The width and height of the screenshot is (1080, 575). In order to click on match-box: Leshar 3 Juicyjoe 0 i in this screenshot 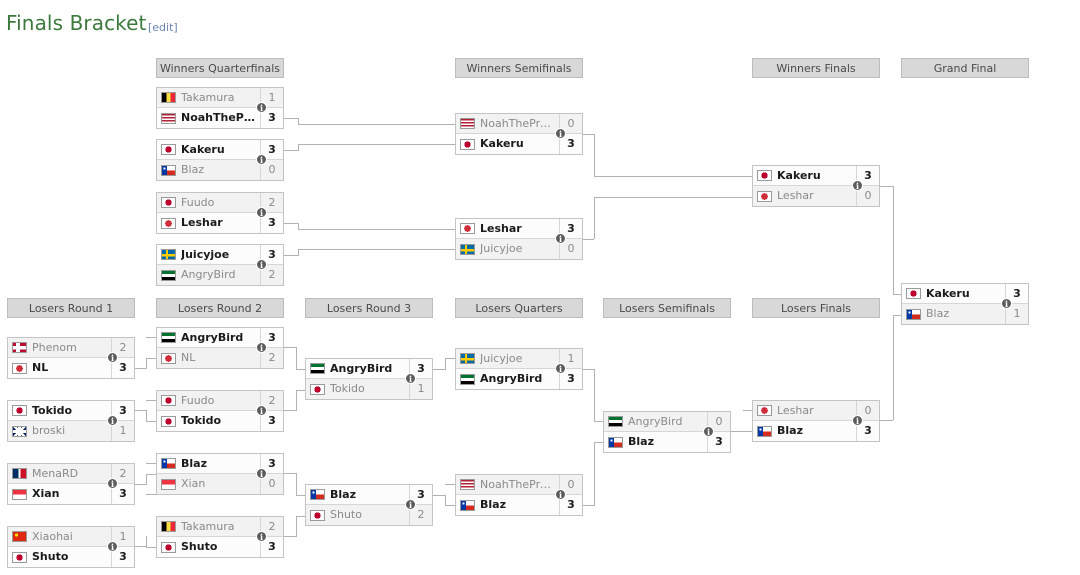, I will do `click(519, 239)`.